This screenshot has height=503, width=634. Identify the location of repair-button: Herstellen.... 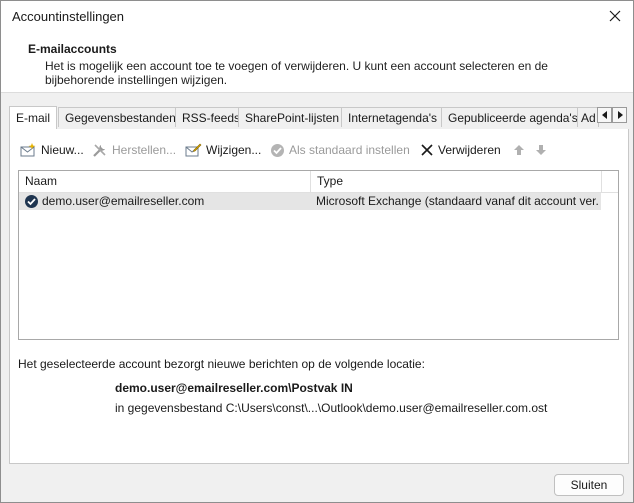
(134, 150).